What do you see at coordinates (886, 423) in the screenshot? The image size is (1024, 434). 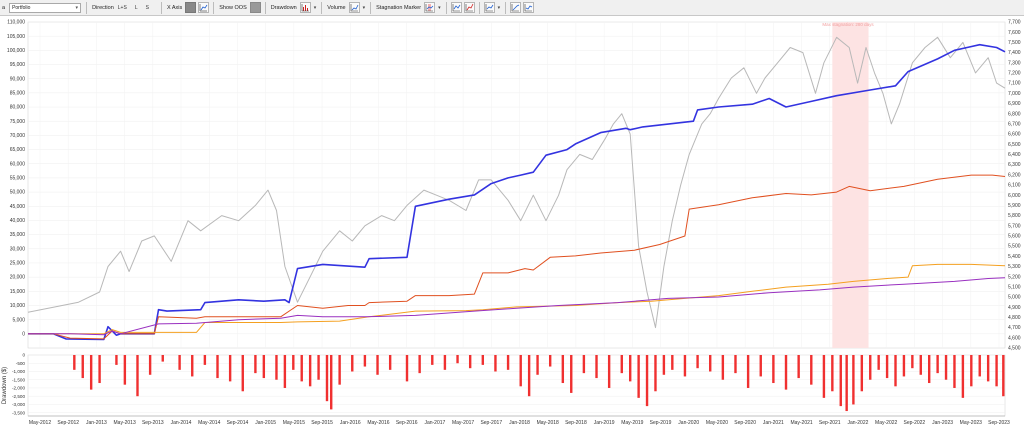 I see `x-tick-label: May-2022` at bounding box center [886, 423].